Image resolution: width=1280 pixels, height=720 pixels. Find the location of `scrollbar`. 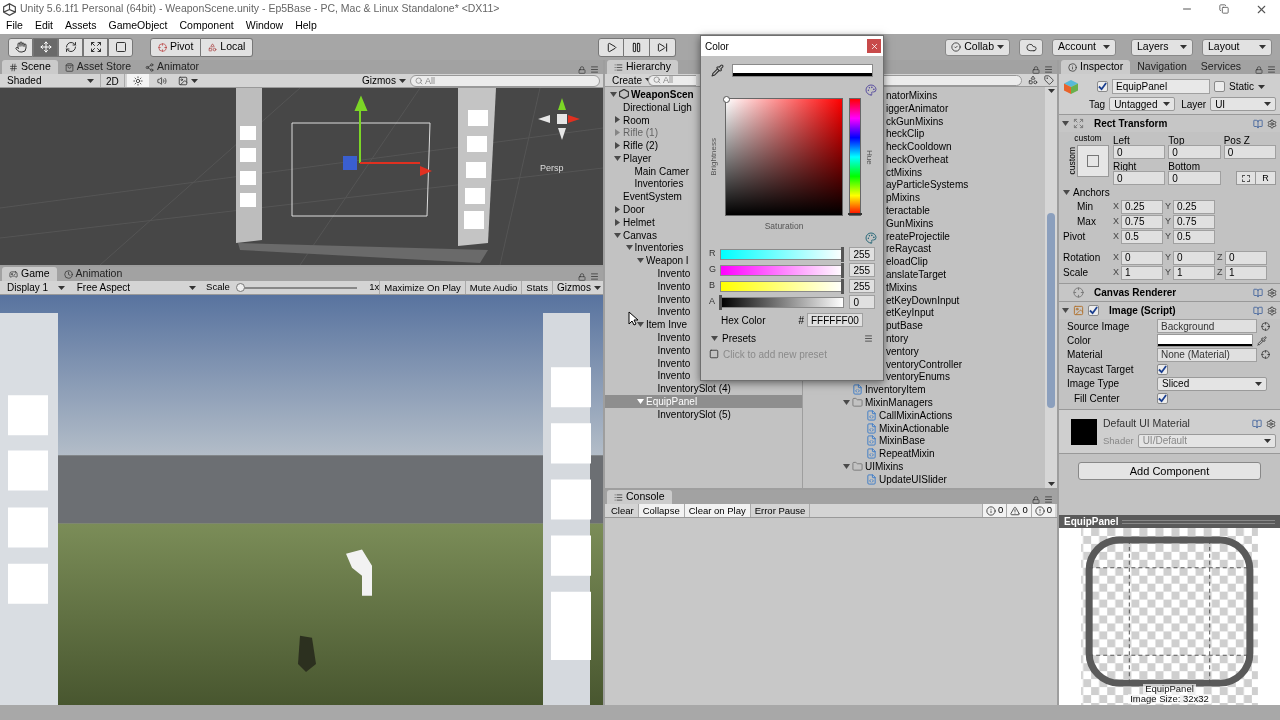

scrollbar is located at coordinates (1051, 287).